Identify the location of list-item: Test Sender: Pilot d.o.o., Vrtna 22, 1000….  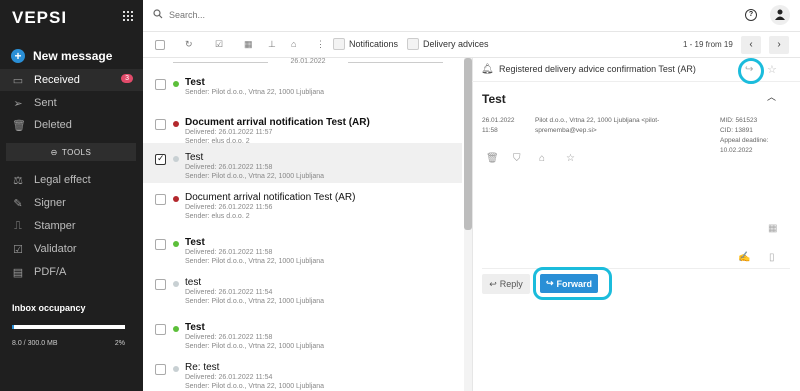
(302, 88).